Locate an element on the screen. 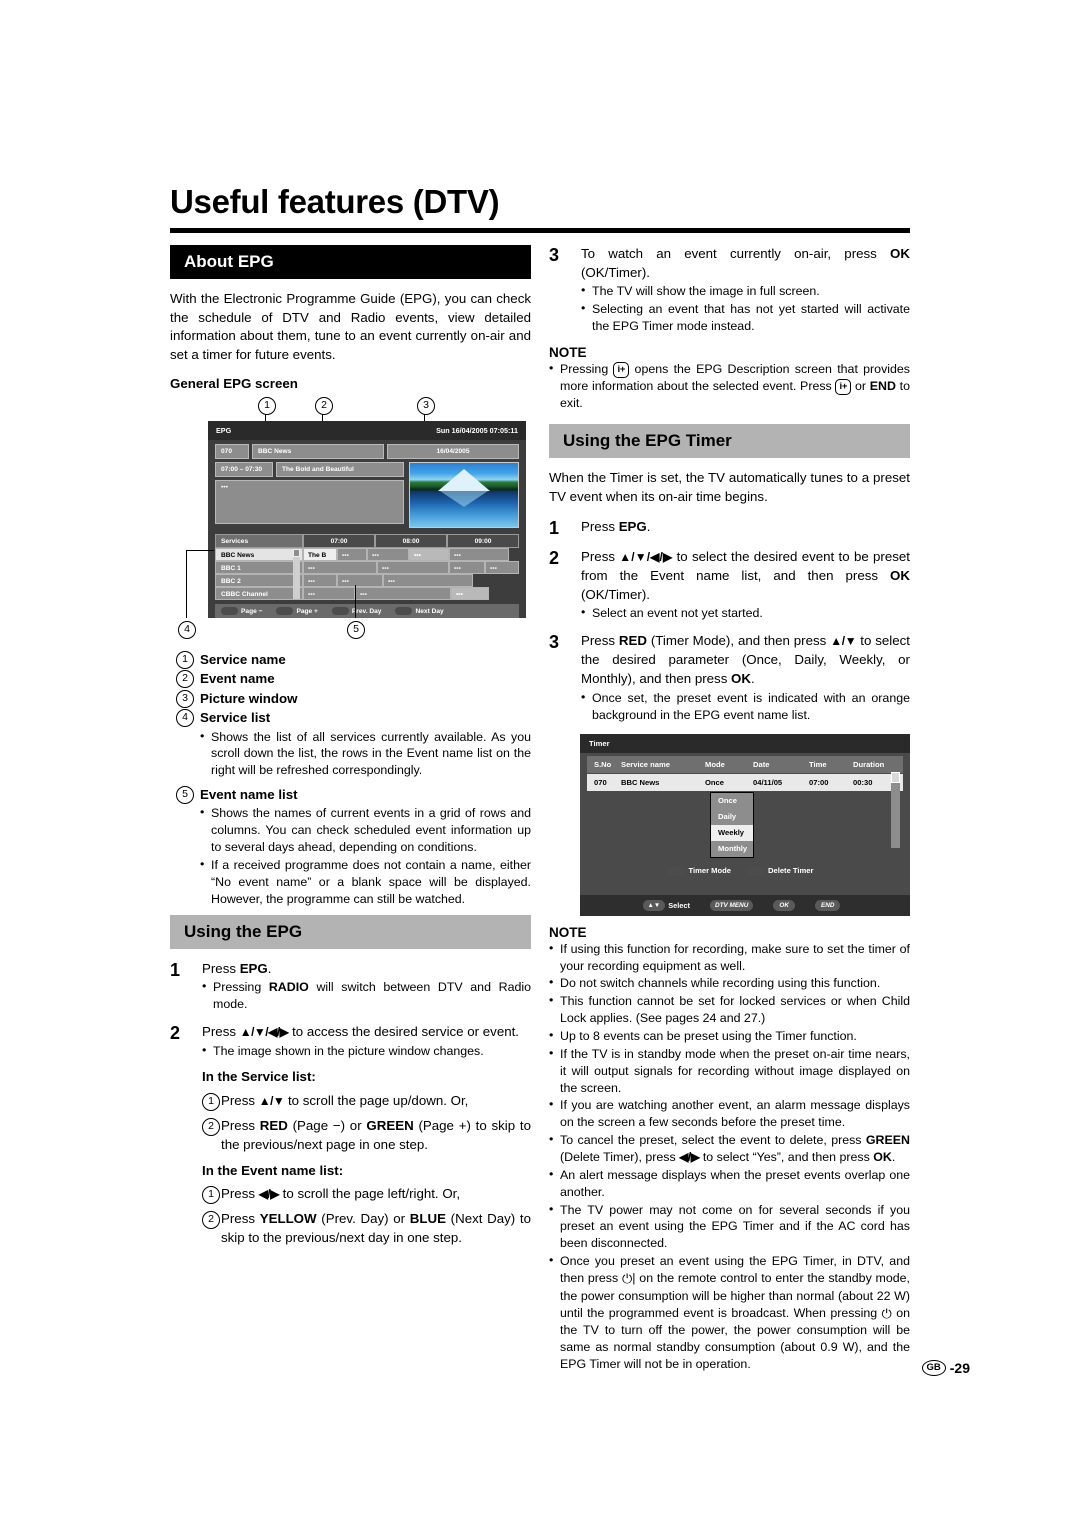  timer-step-1: 1 Press EPG. is located at coordinates (729, 528).